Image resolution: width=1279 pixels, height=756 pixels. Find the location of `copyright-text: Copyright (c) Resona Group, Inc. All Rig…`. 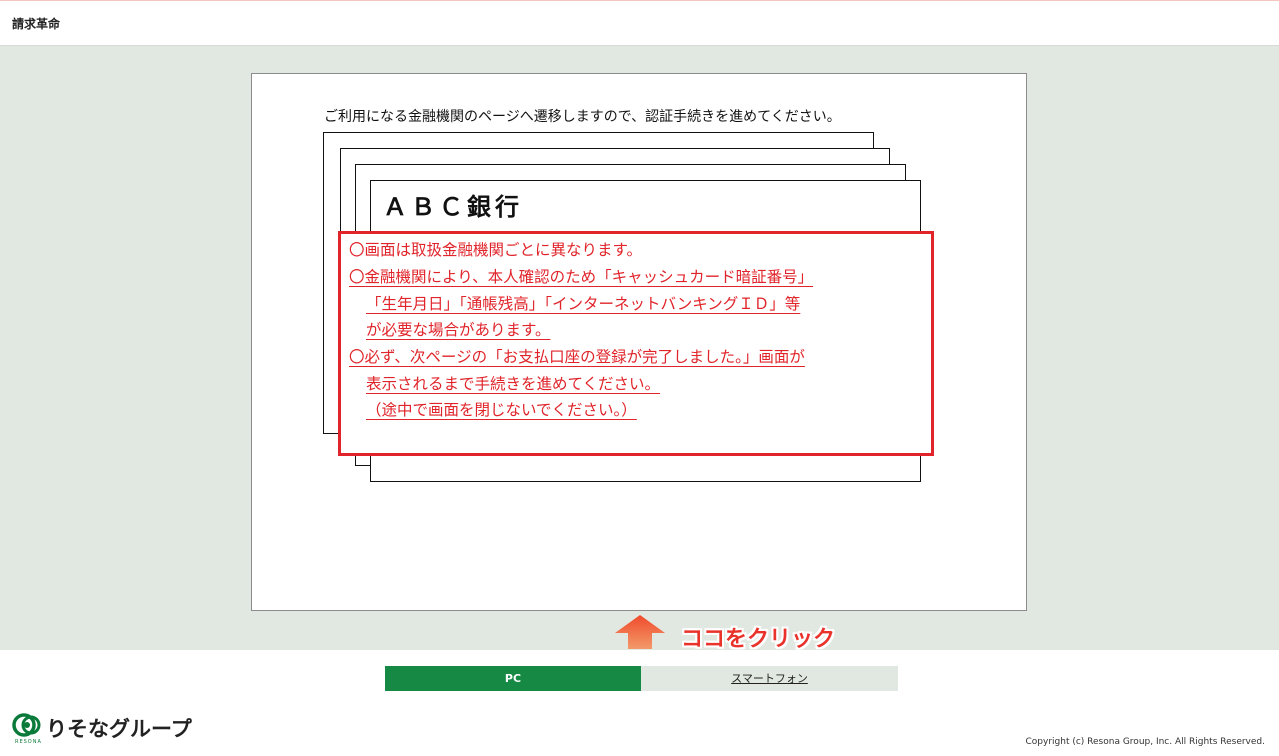

copyright-text: Copyright (c) Resona Group, Inc. All Rig… is located at coordinates (1145, 742).